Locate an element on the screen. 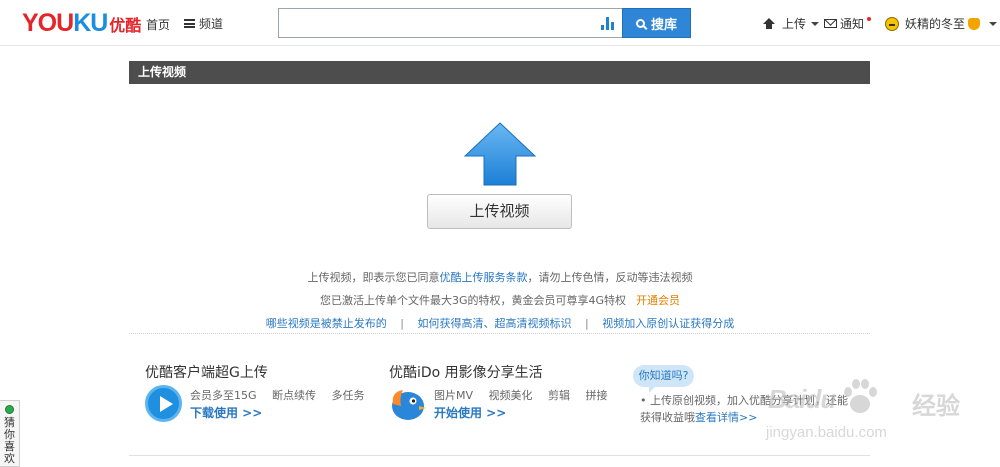 The image size is (1000, 467). watermark-url: jingyan.baidu.com is located at coordinates (826, 432).